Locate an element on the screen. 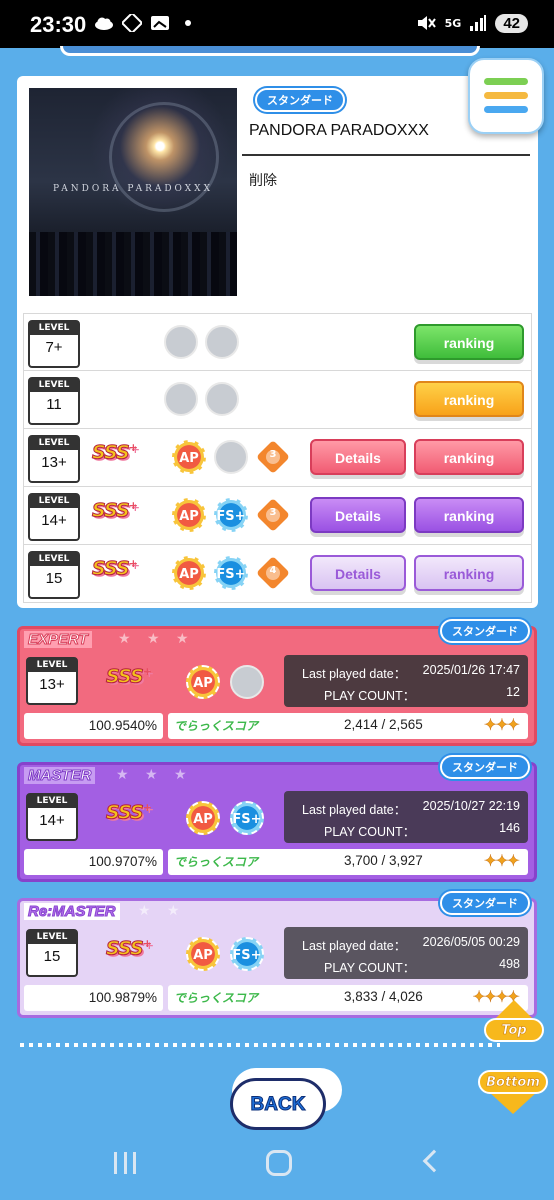 The image size is (554, 1200). level-box: LEVEL 15 is located at coordinates (52, 953).